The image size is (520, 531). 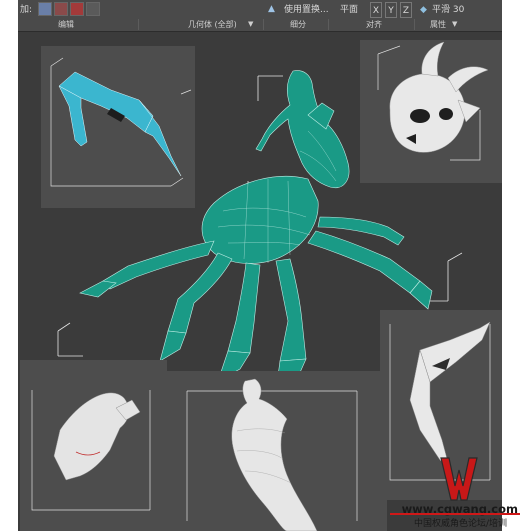 What do you see at coordinates (406, 10) in the screenshot?
I see `align-z-button: Z` at bounding box center [406, 10].